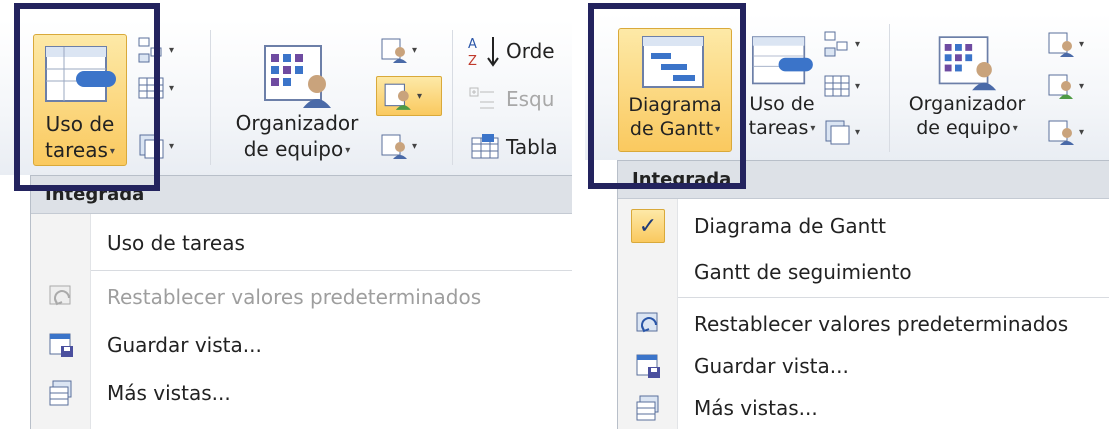  I want to click on ordenar-button: AZ Orde, so click(510, 51).